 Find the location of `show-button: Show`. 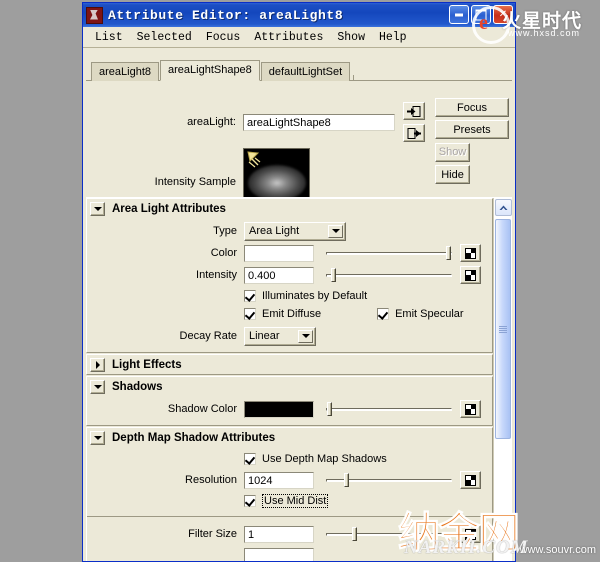

show-button: Show is located at coordinates (452, 152).